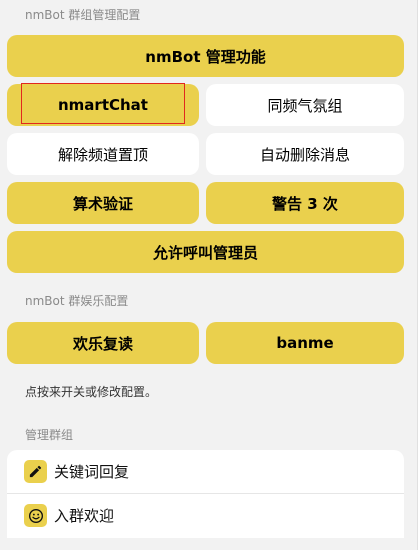 Image resolution: width=418 pixels, height=550 pixels. I want to click on list-item-label: 入群欢迎, so click(84, 516).